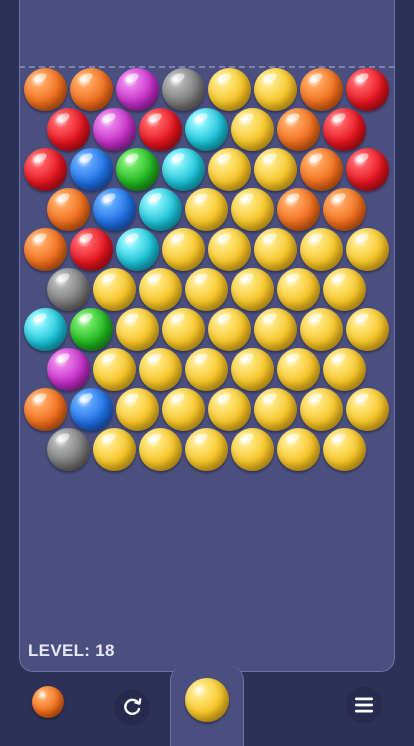 This screenshot has width=414, height=746. What do you see at coordinates (71, 650) in the screenshot?
I see `level-label: LEVEL: 18` at bounding box center [71, 650].